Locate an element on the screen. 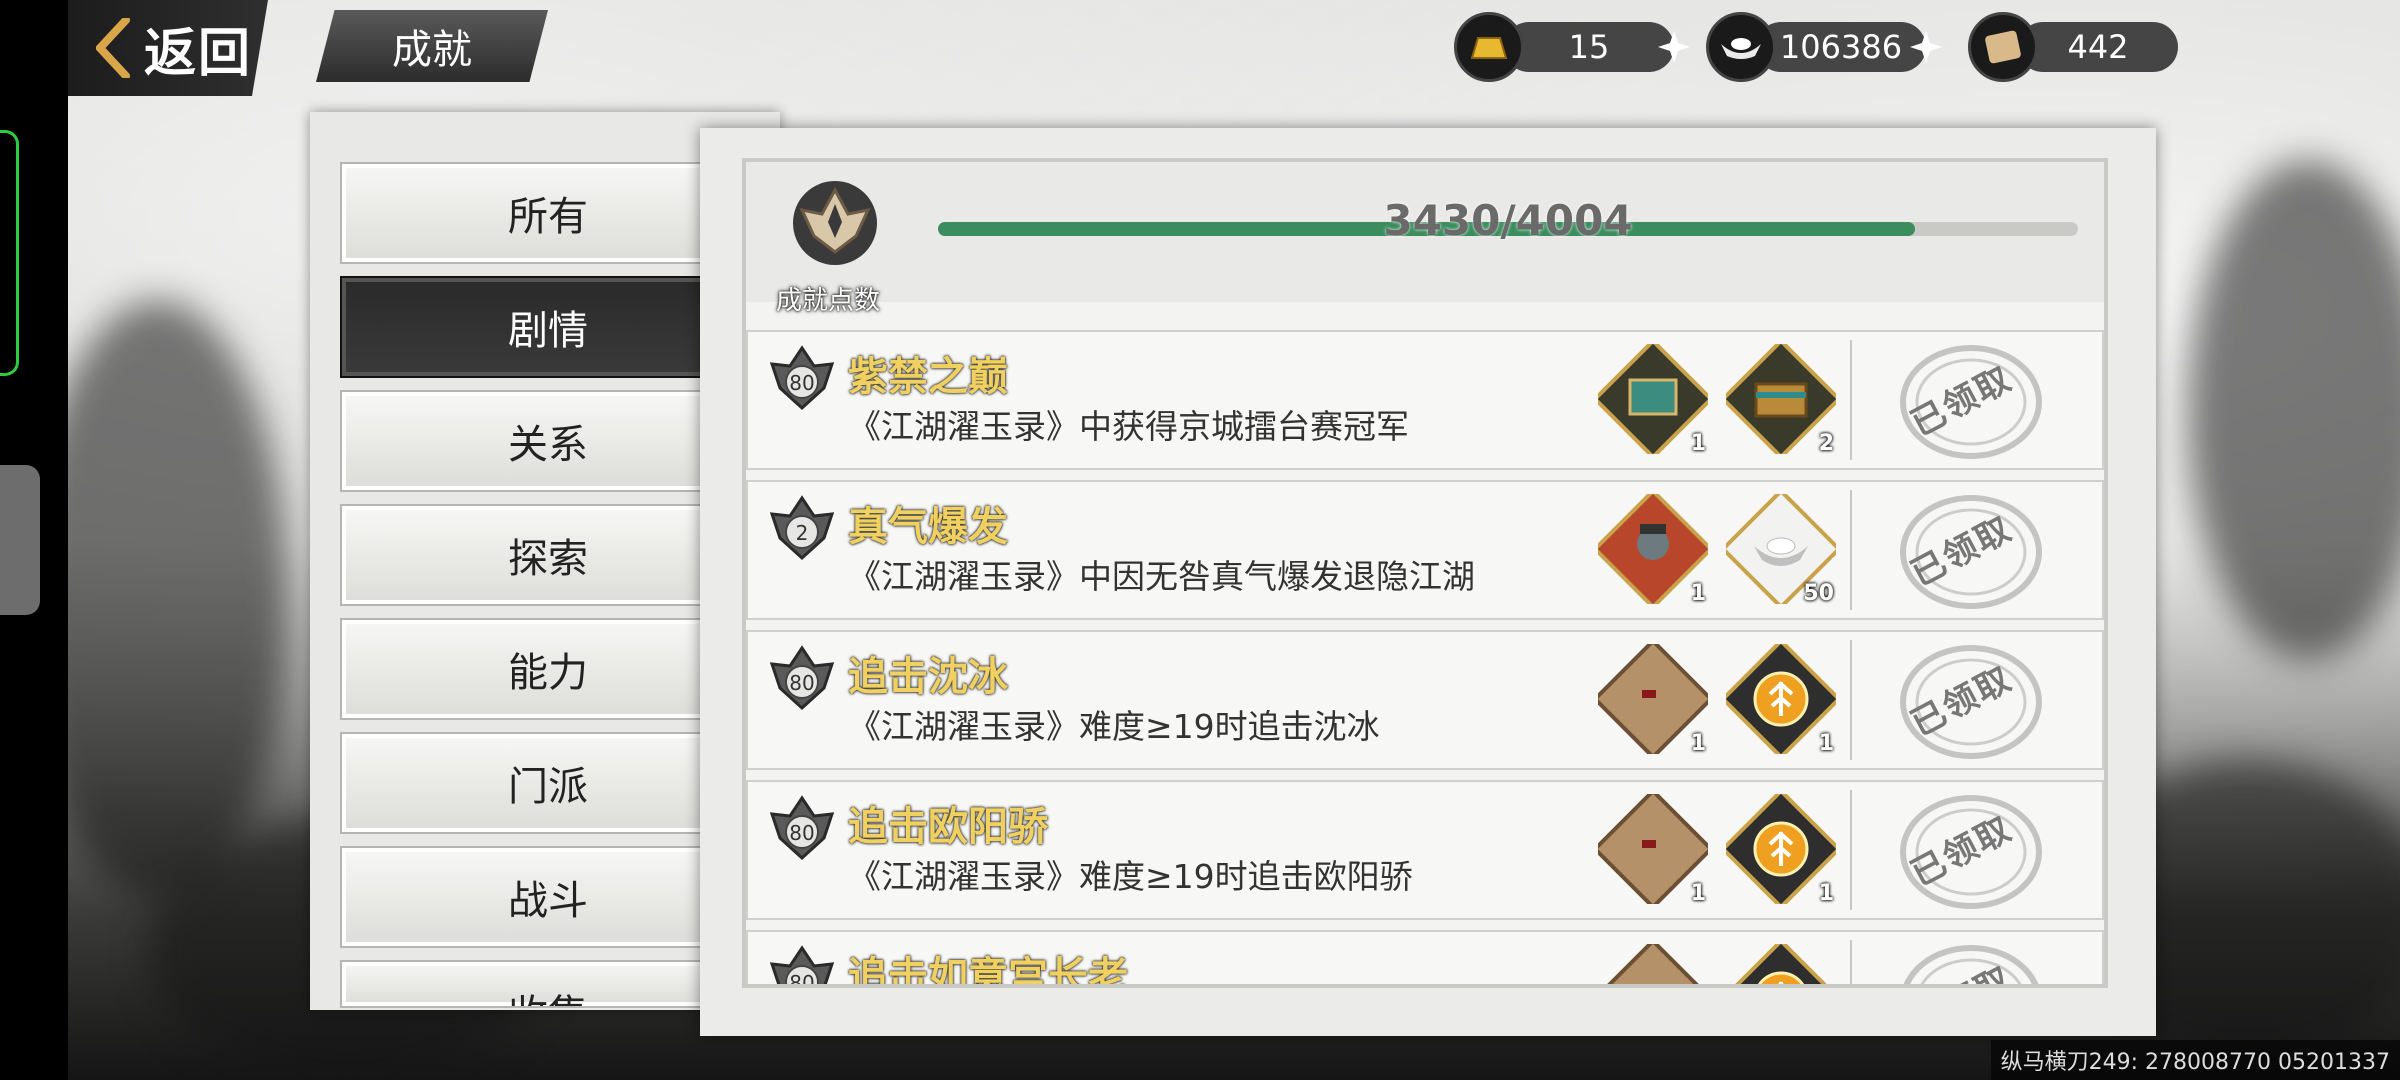 This screenshot has height=1080, width=2400. add-silver-button is located at coordinates (1926, 47).